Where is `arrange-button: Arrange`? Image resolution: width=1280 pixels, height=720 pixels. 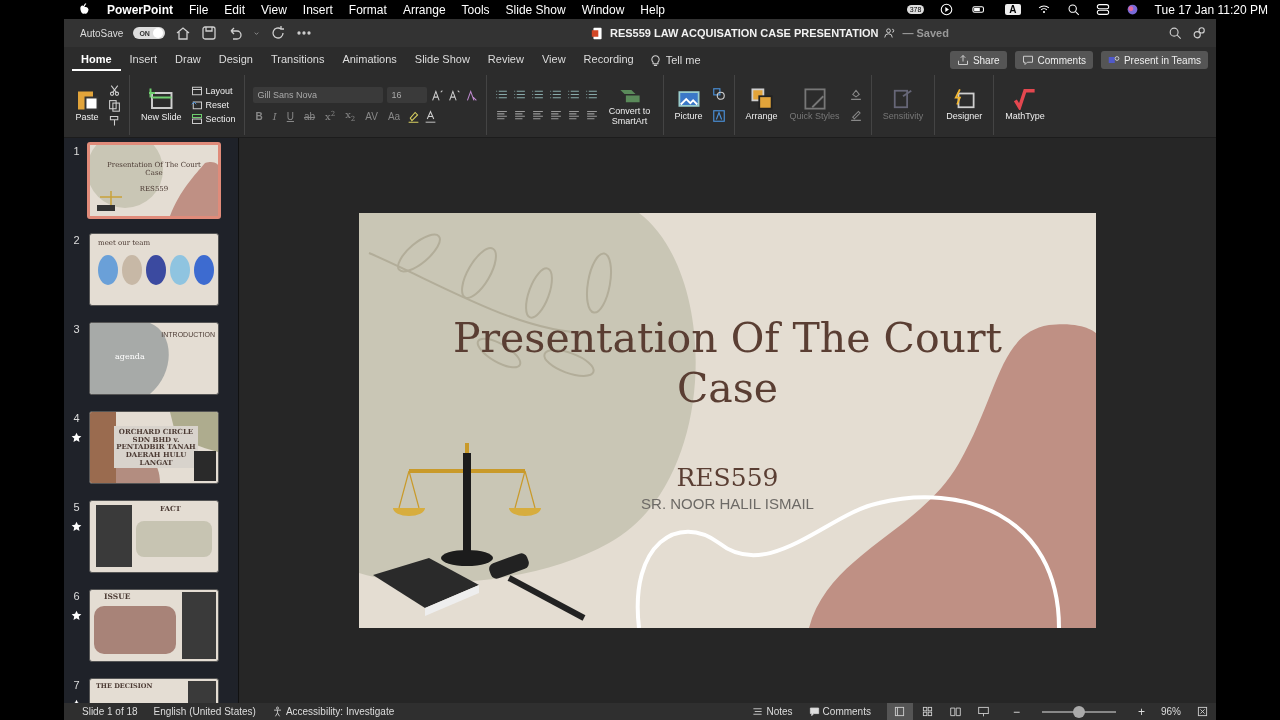
arrange-button: Arrange is located at coordinates (761, 105).